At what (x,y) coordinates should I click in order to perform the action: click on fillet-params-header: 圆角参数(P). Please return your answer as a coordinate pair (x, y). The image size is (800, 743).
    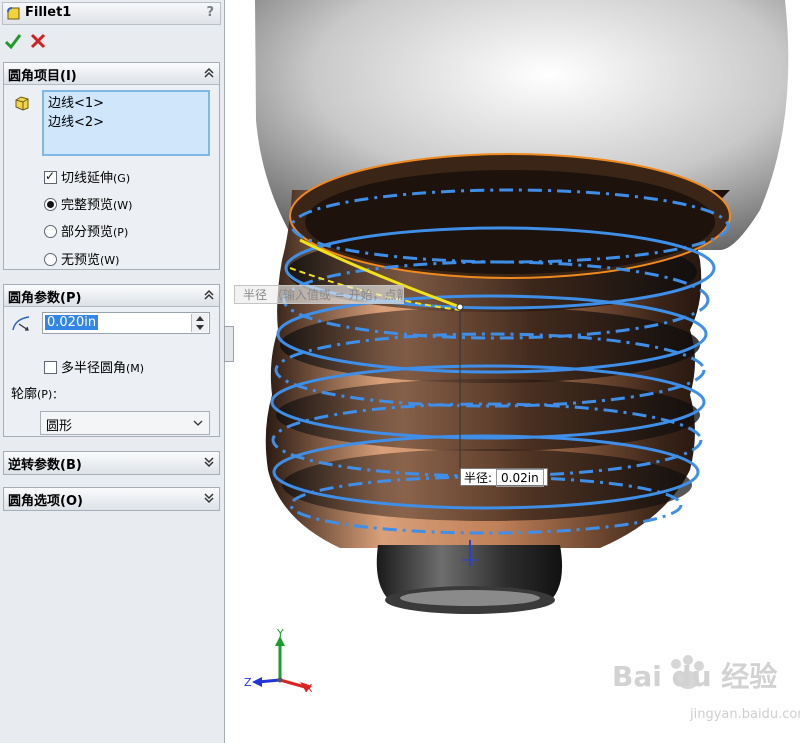
    Looking at the image, I should click on (111, 296).